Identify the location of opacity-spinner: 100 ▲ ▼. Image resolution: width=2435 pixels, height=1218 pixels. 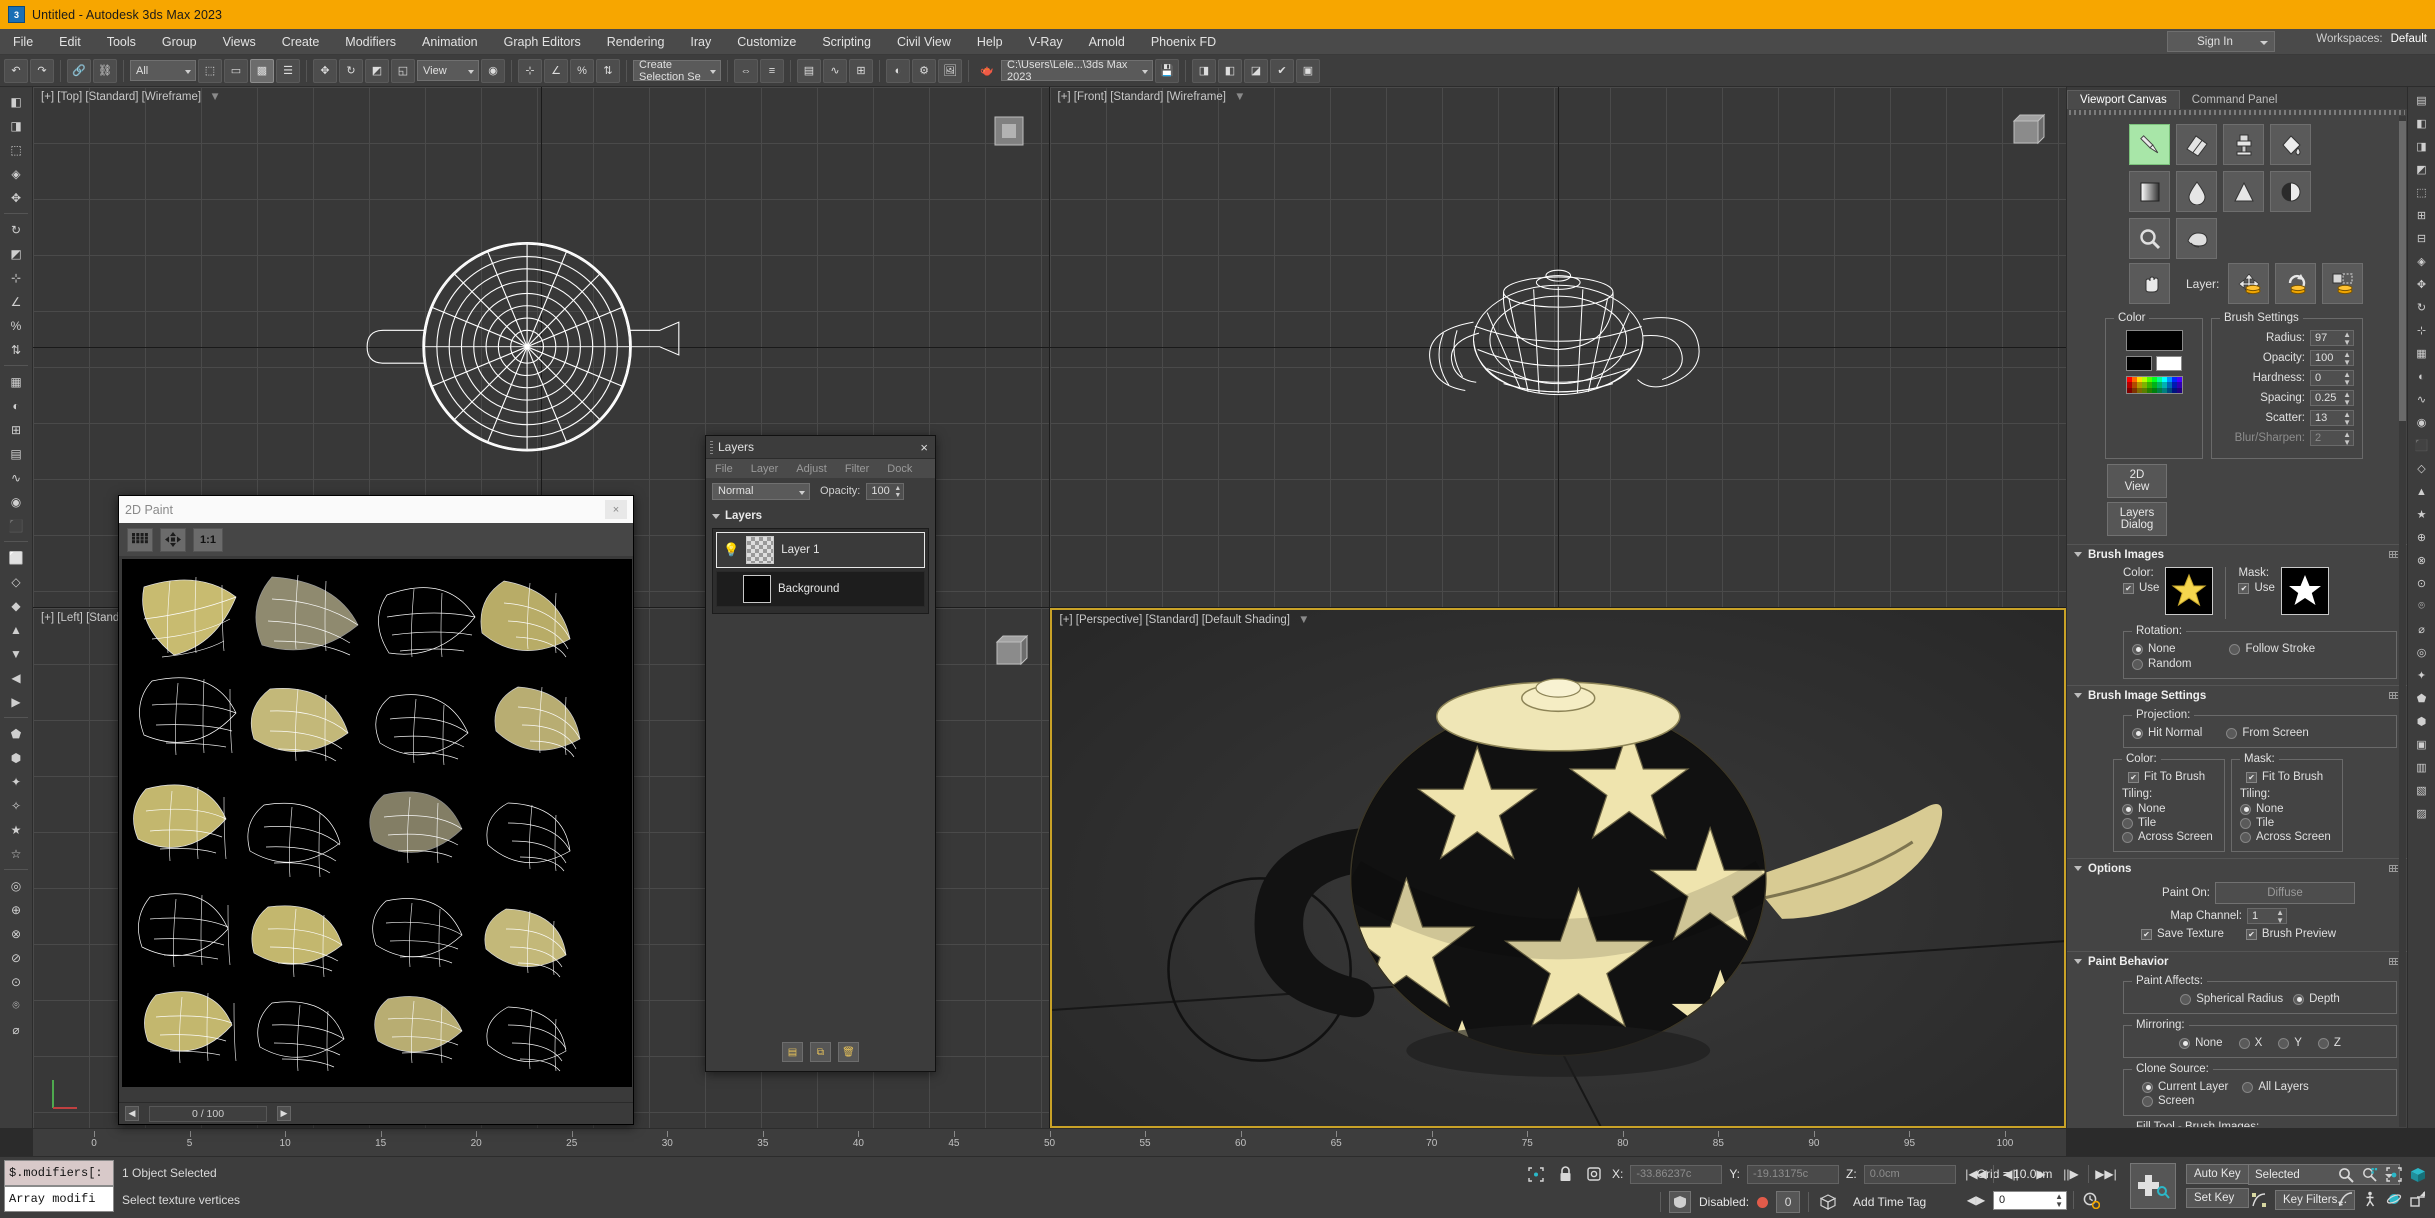
(885, 491).